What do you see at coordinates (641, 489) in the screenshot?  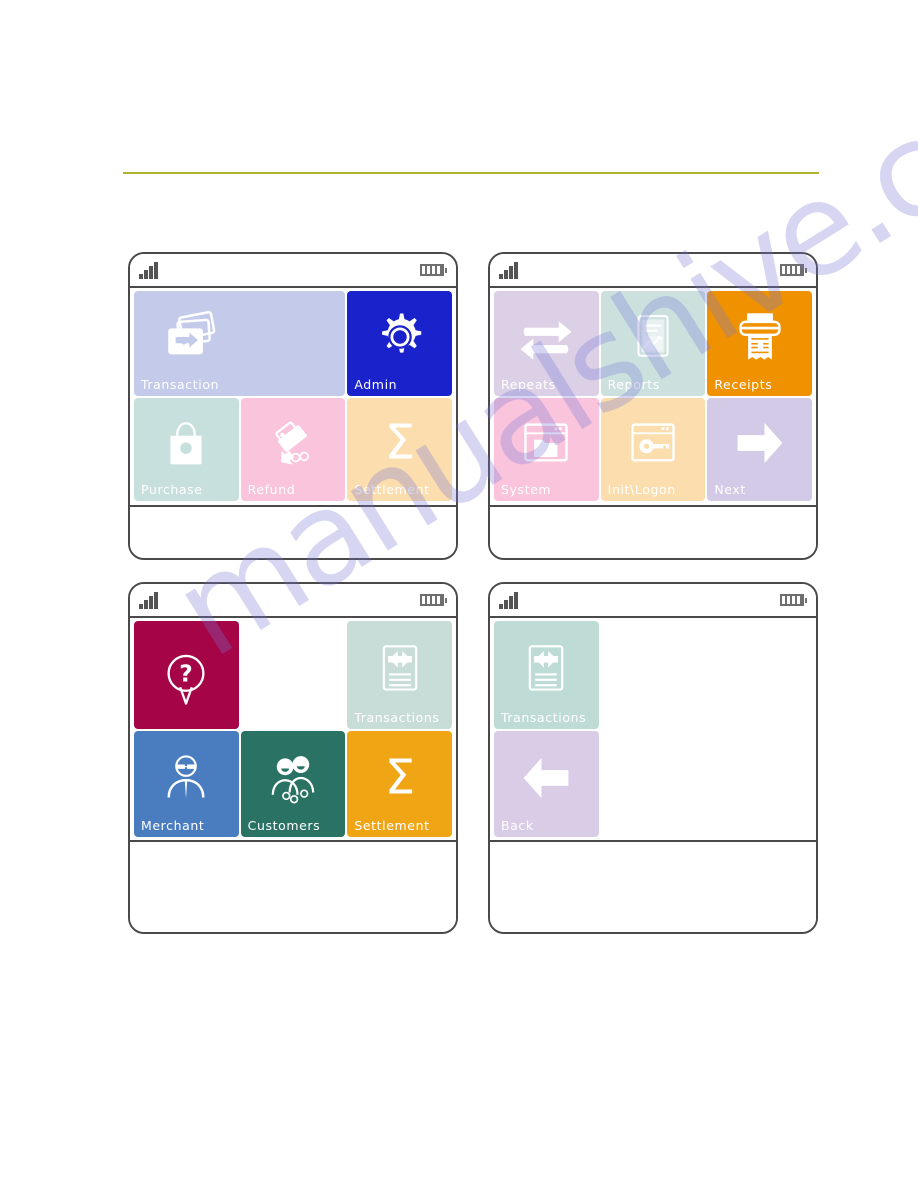 I see `tile-label: Init\Logon` at bounding box center [641, 489].